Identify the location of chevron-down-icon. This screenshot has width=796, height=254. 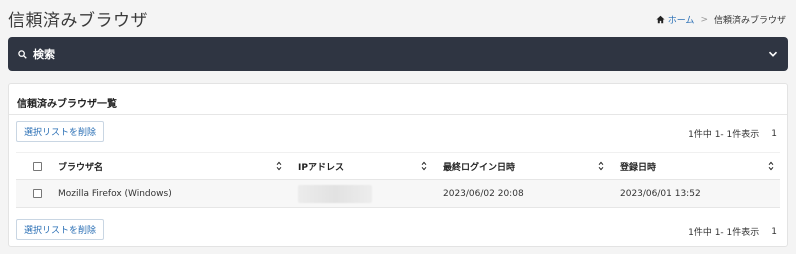
(773, 54).